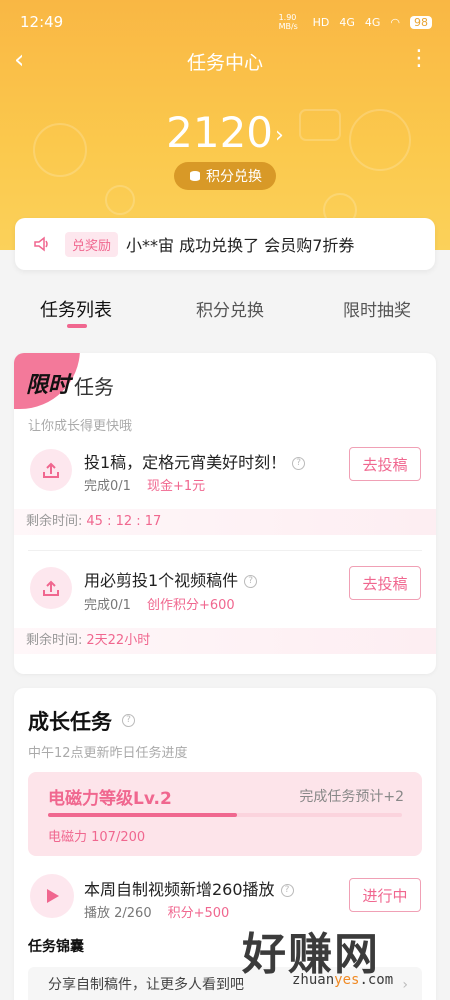 The image size is (450, 1000). I want to click on nav-bar: ‹ 任务中心 ⋮, so click(225, 61).